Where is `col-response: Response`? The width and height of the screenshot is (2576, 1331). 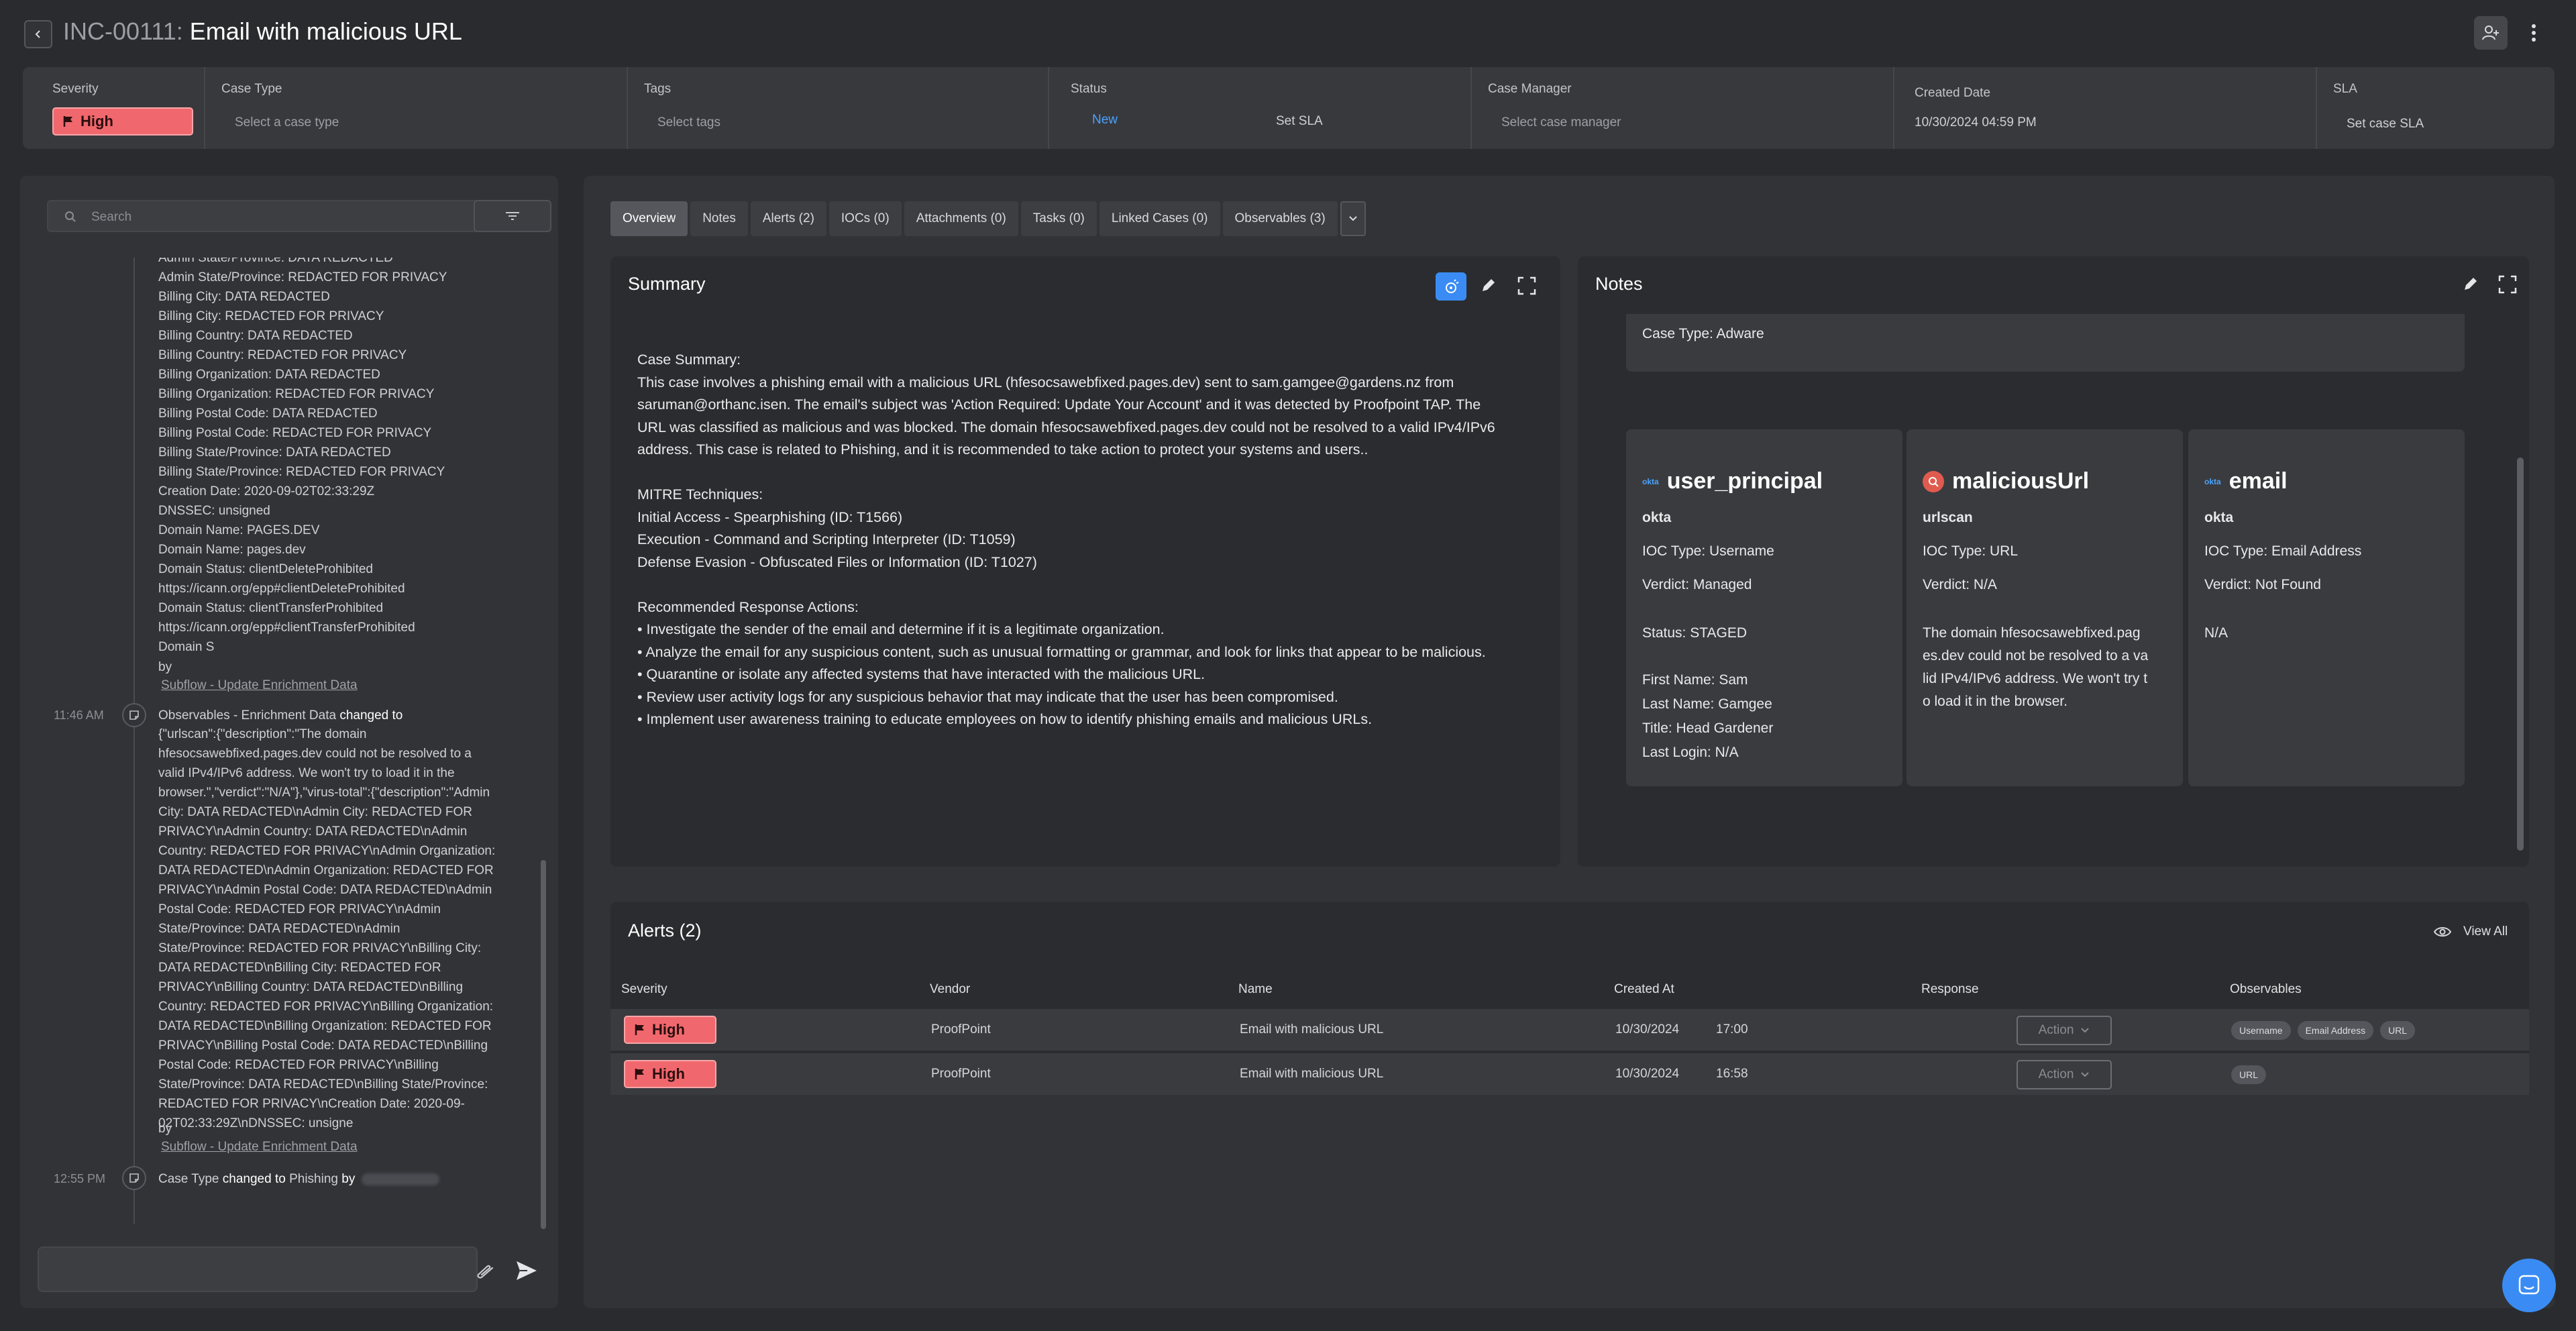 col-response: Response is located at coordinates (1950, 989).